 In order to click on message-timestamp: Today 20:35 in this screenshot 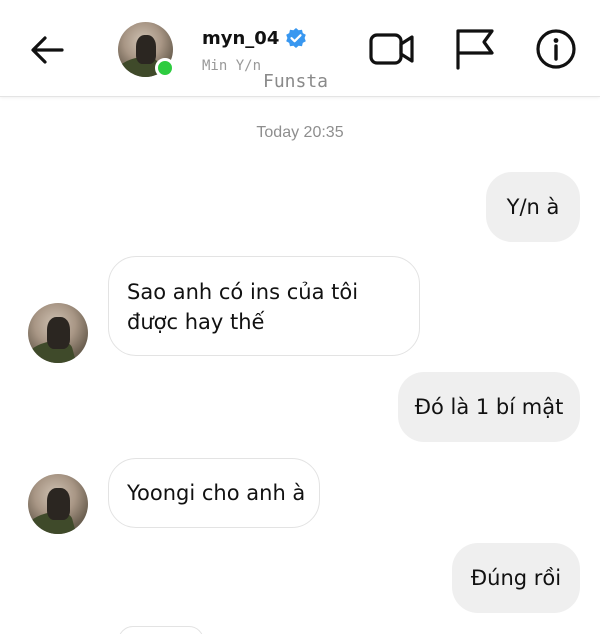, I will do `click(300, 132)`.